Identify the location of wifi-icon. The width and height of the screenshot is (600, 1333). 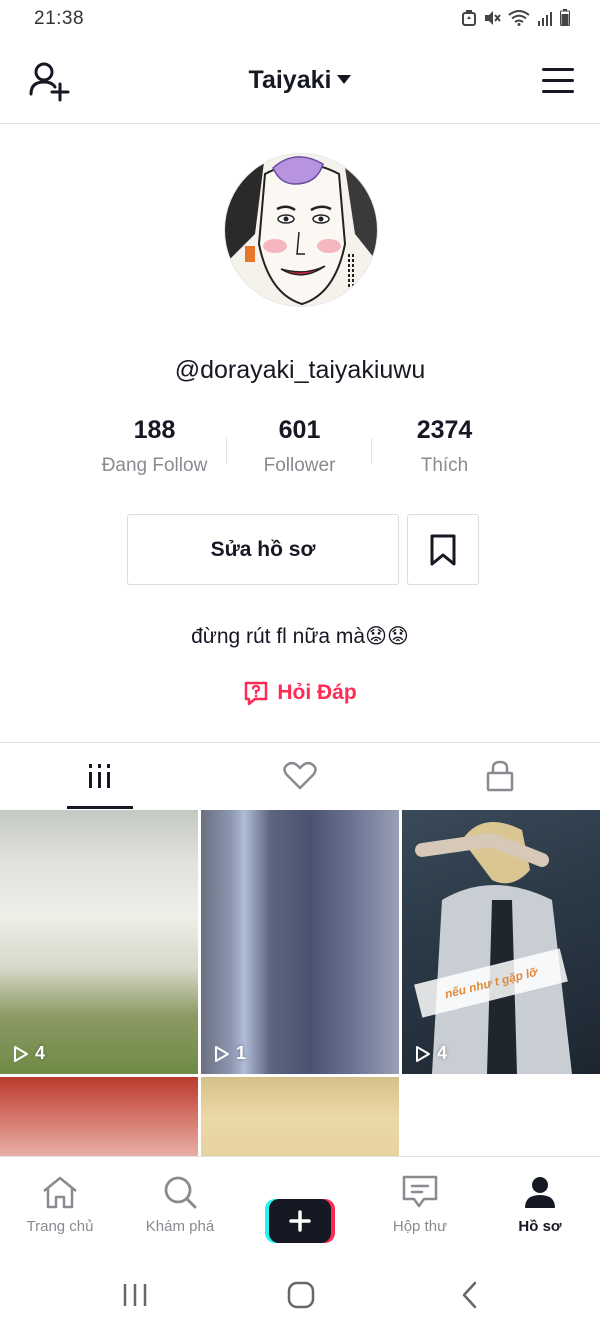
(519, 20).